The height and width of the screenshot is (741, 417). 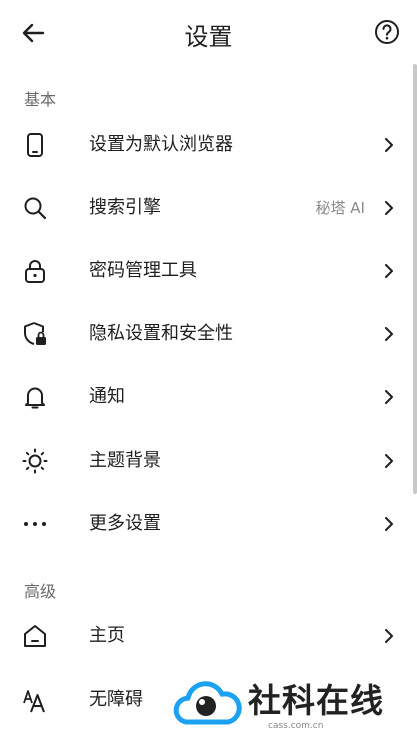 What do you see at coordinates (107, 635) in the screenshot?
I see `row-label: 主页` at bounding box center [107, 635].